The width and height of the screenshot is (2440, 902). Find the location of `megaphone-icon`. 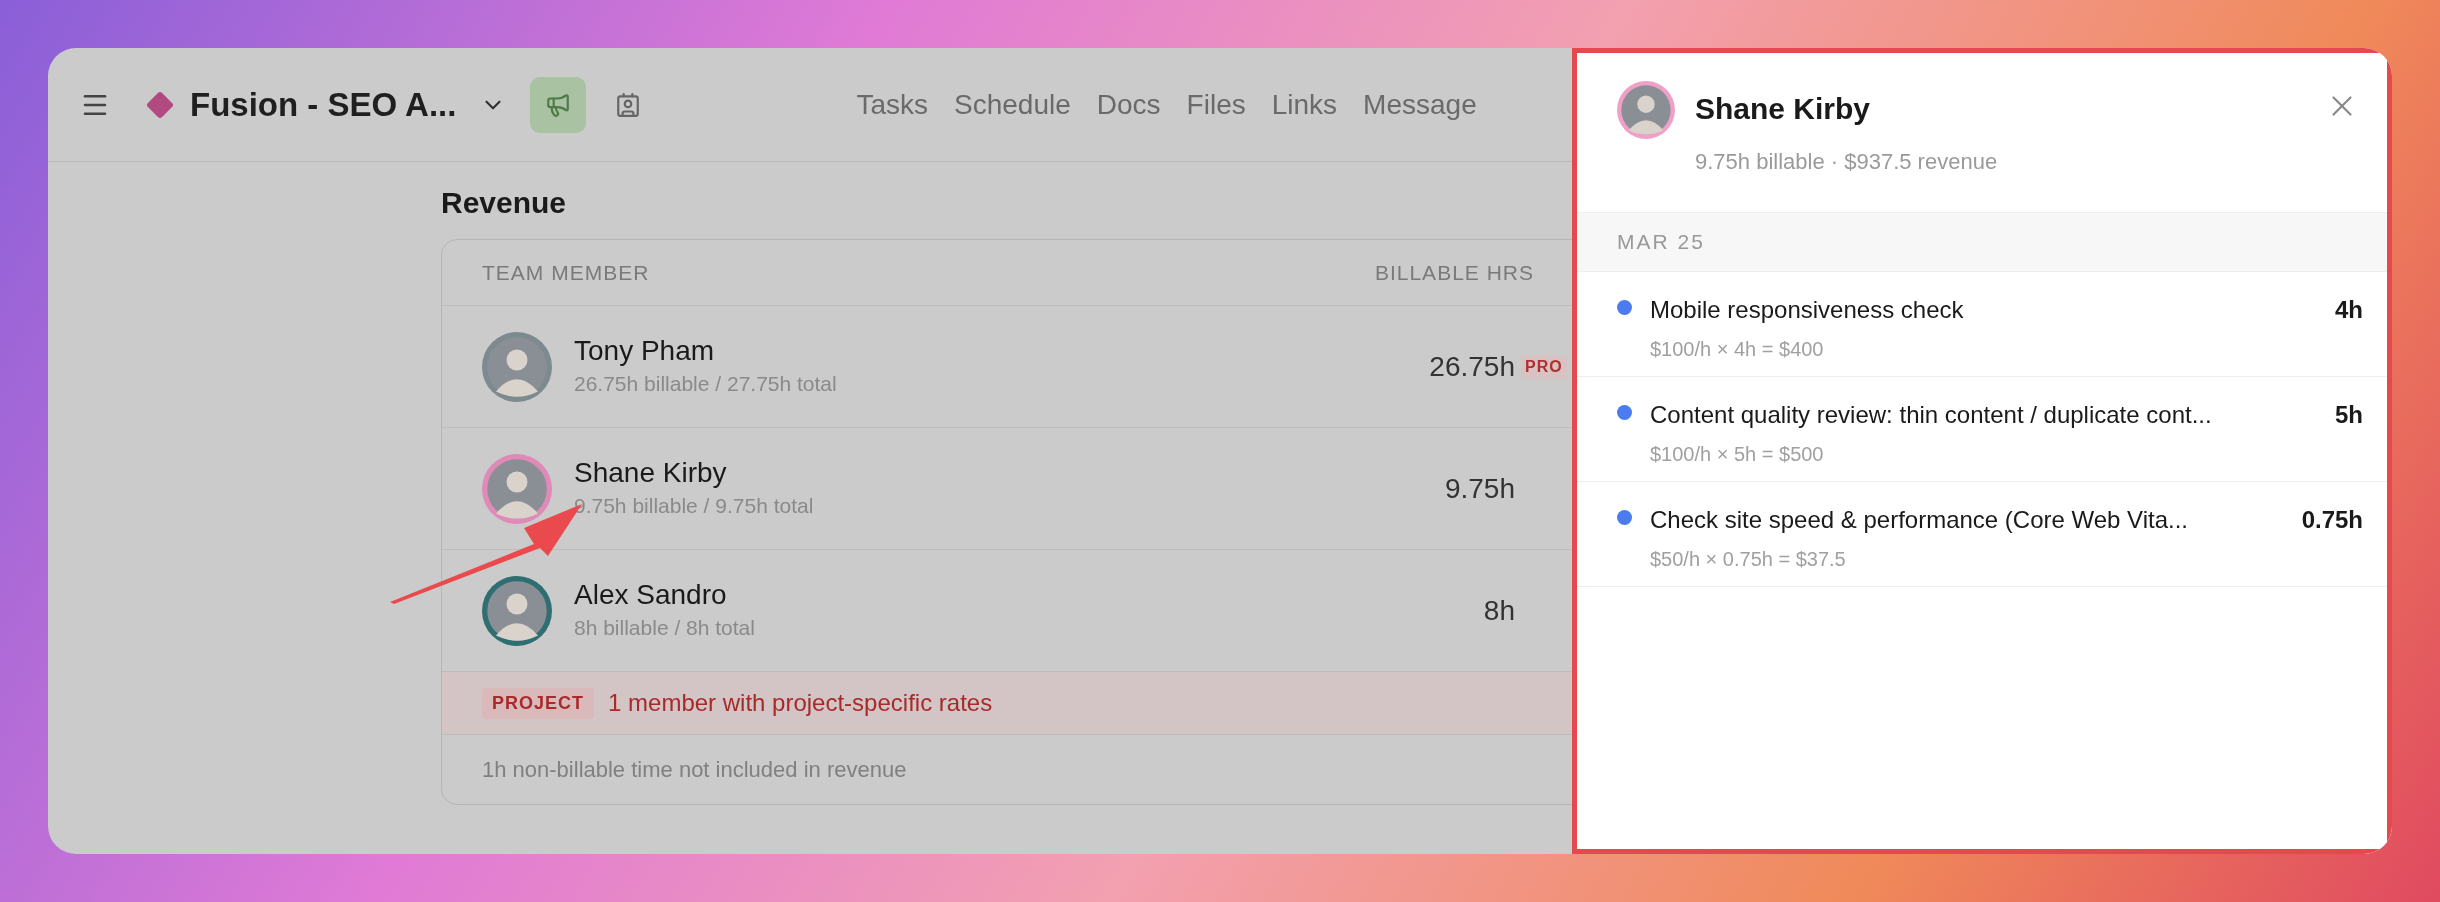

megaphone-icon is located at coordinates (558, 104).